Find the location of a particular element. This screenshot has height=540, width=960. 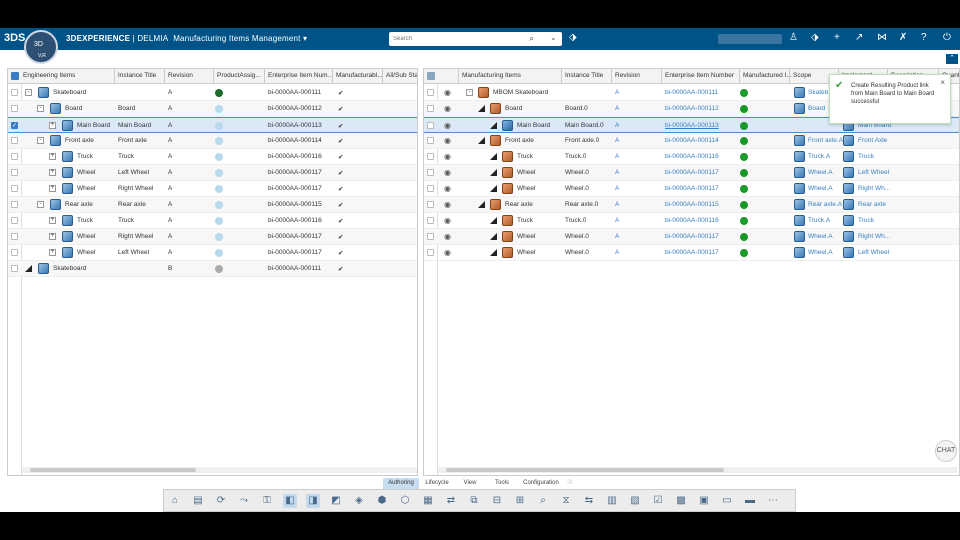

share-tag-icon: ⬗ is located at coordinates (815, 37).